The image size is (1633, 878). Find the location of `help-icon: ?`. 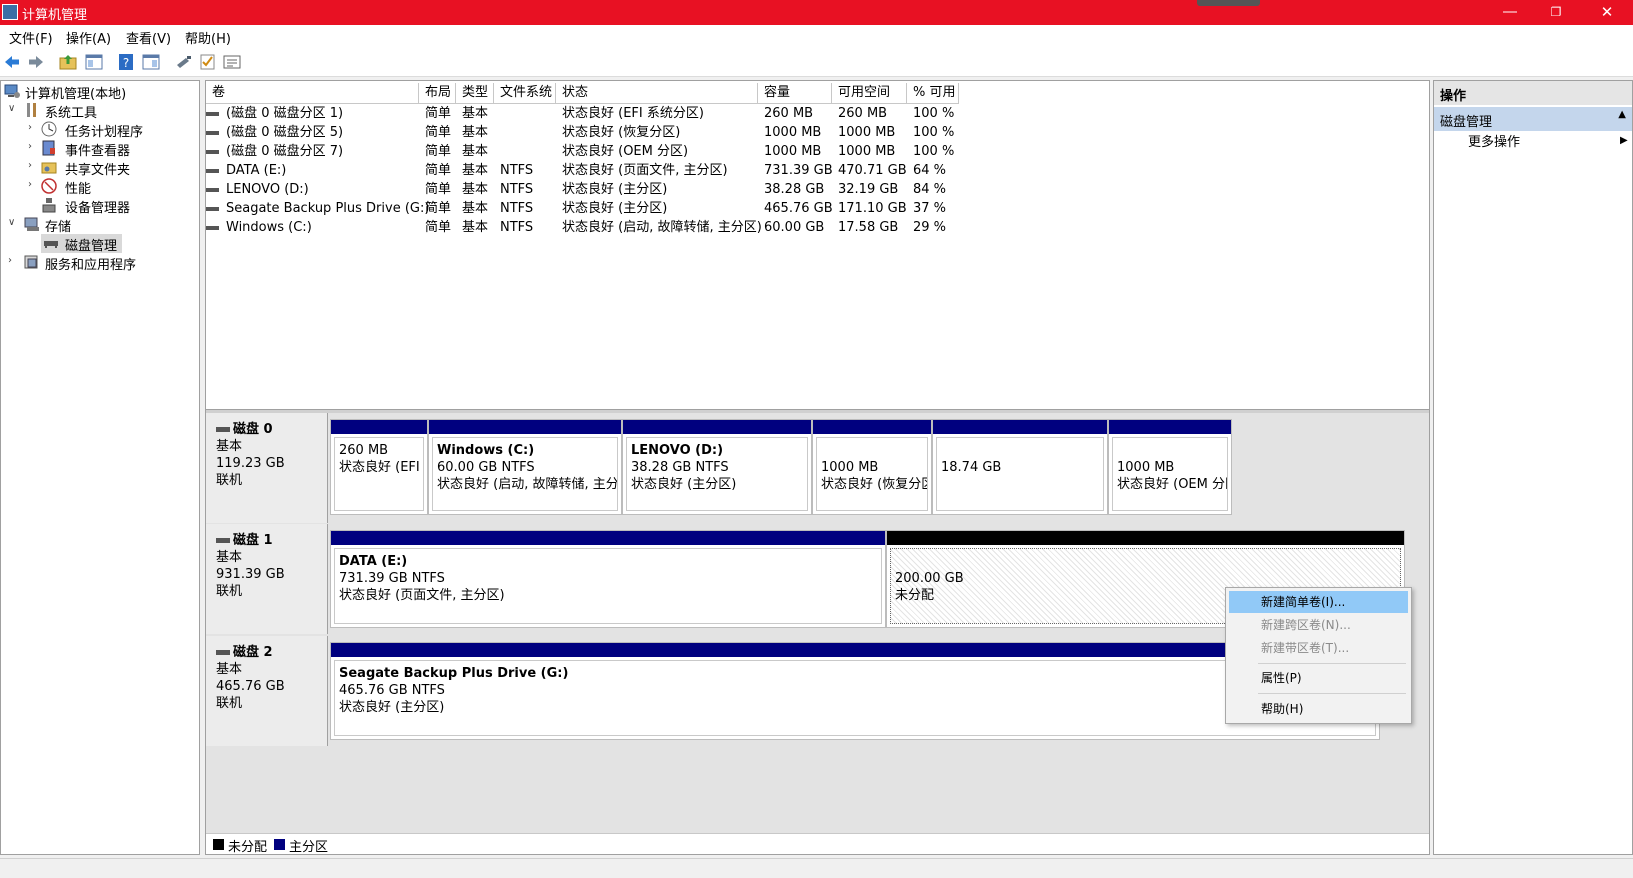

help-icon: ? is located at coordinates (126, 62).